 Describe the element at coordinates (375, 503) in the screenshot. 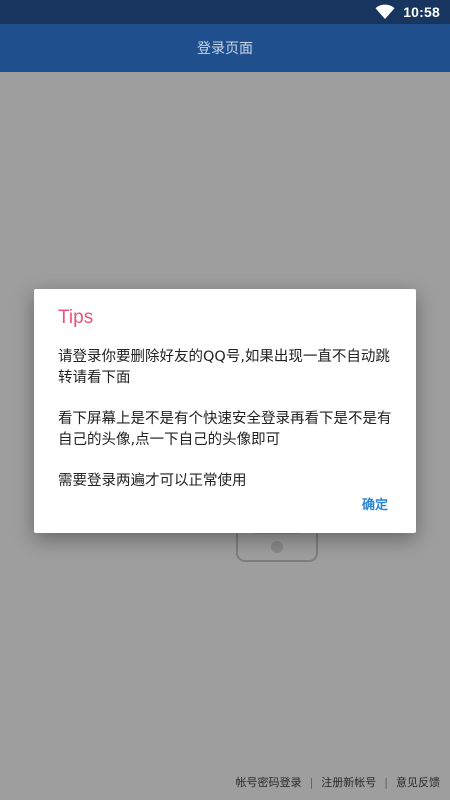

I see `confirm-button: 确定` at that location.